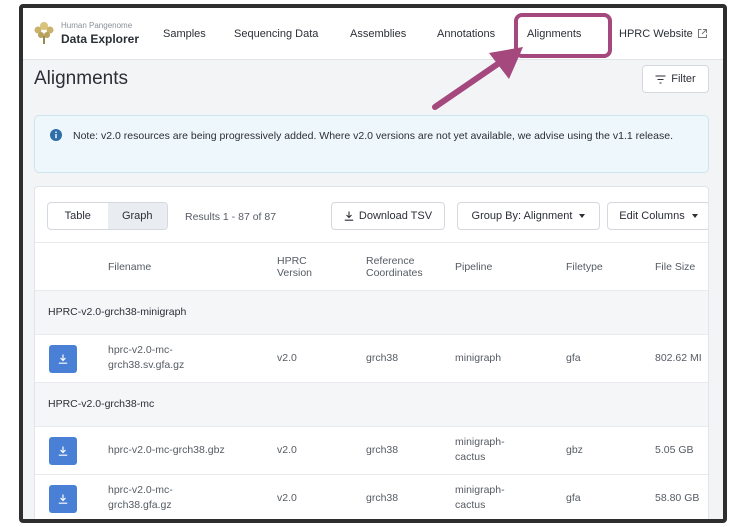 This screenshot has height=527, width=730. I want to click on edit-columns-dropdown: Edit Columns, so click(657, 216).